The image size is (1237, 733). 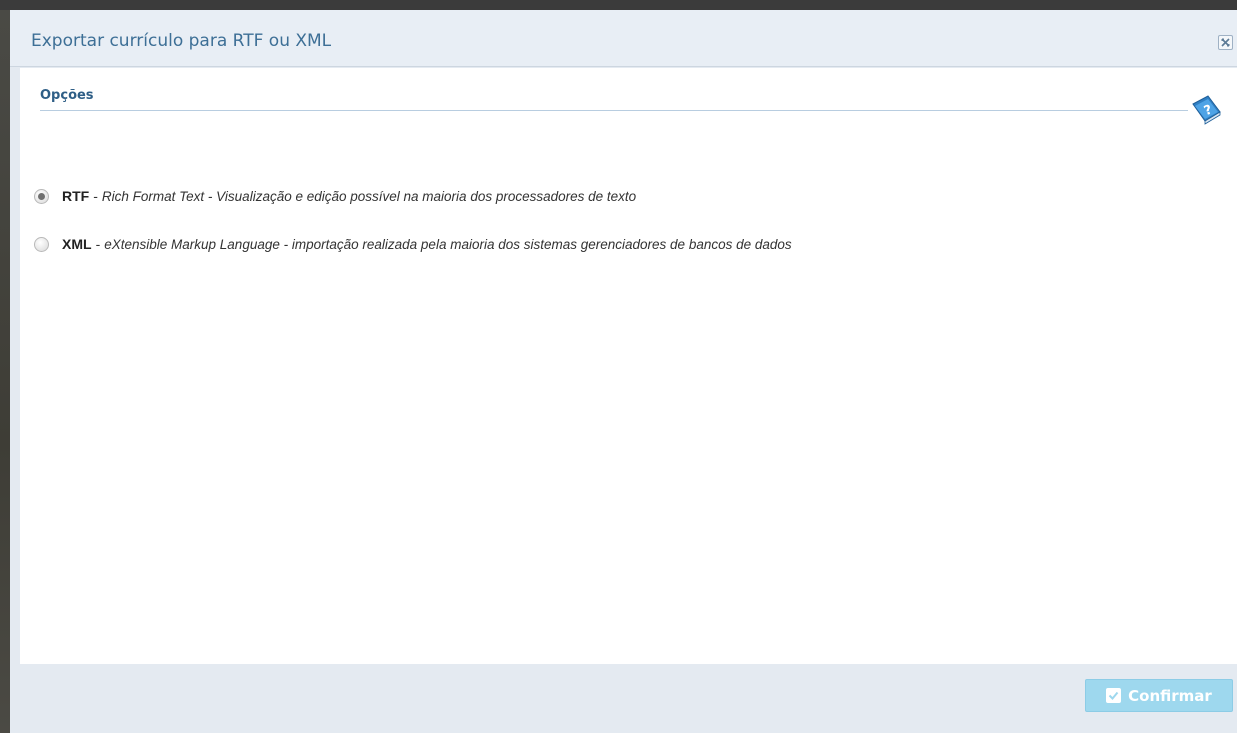 I want to click on dialog-titlebar: Exportar currículo para RTF ou XML, so click(x=623, y=38).